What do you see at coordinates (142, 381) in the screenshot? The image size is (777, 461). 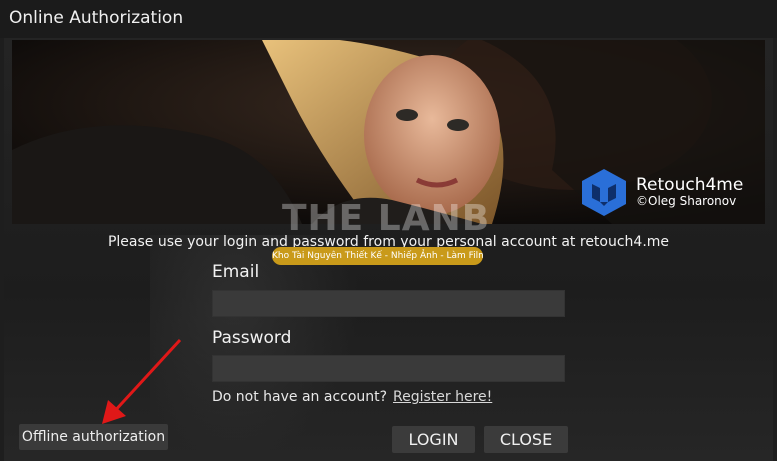 I see `red-arrow-annotation` at bounding box center [142, 381].